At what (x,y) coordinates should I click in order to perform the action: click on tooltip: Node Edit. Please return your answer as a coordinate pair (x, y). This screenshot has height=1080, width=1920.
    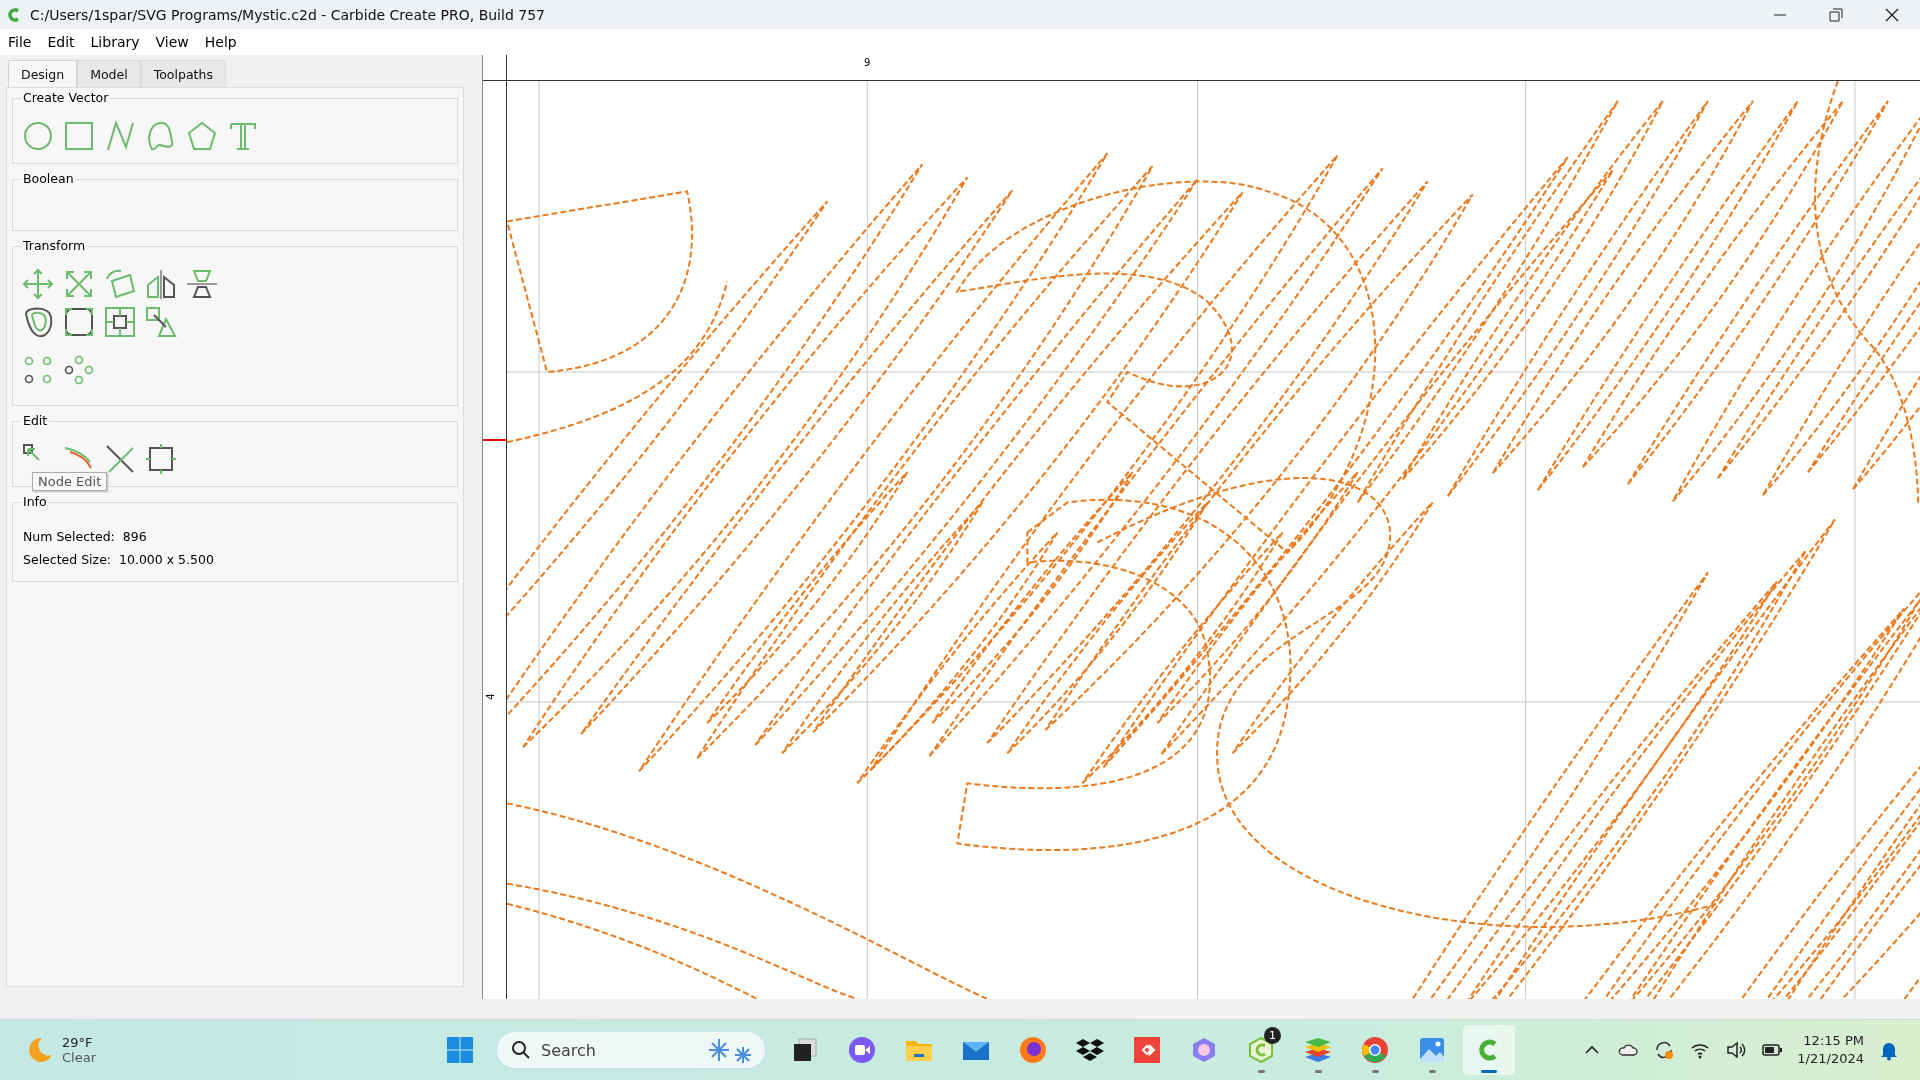
    Looking at the image, I should click on (70, 481).